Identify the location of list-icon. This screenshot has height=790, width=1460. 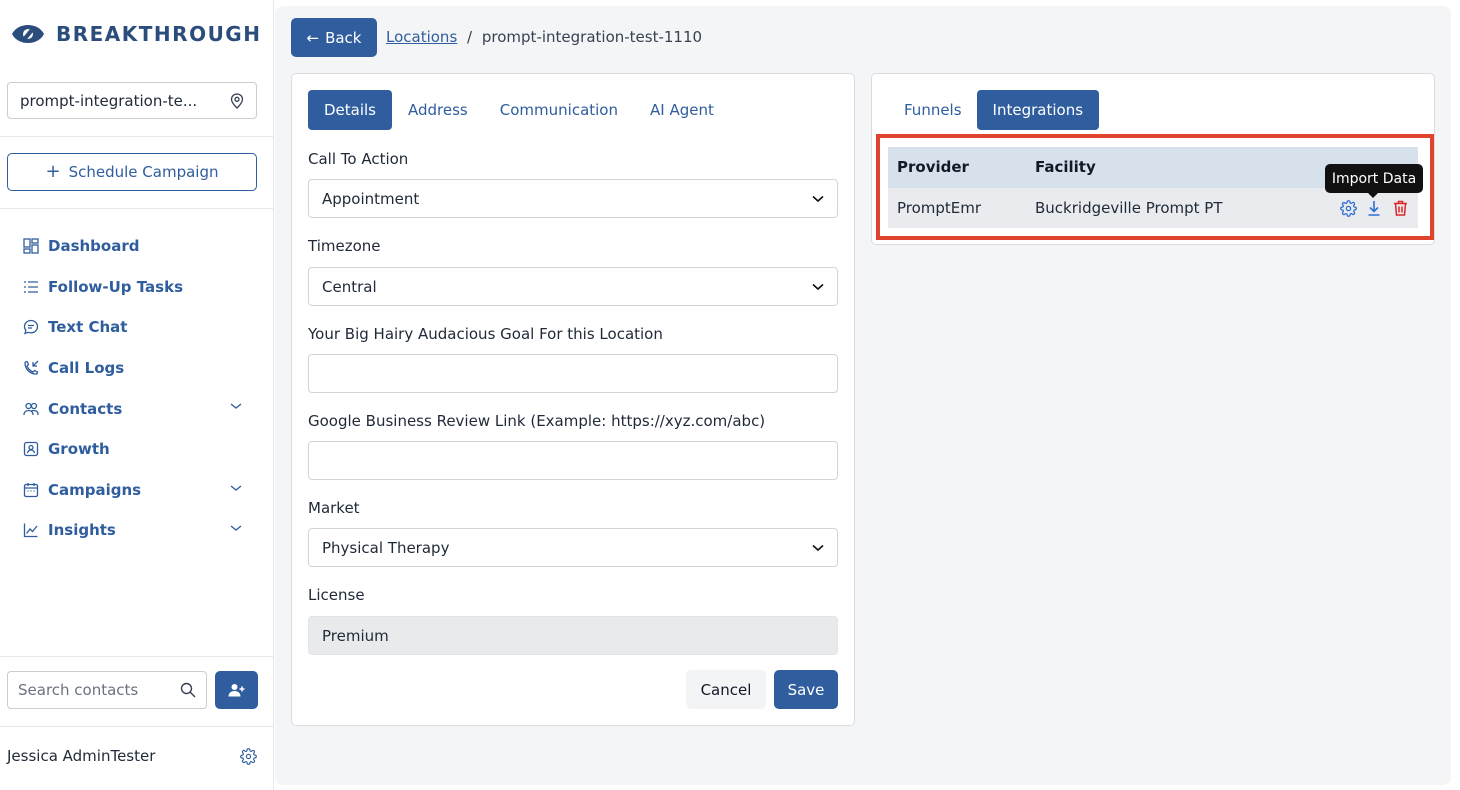
(31, 287).